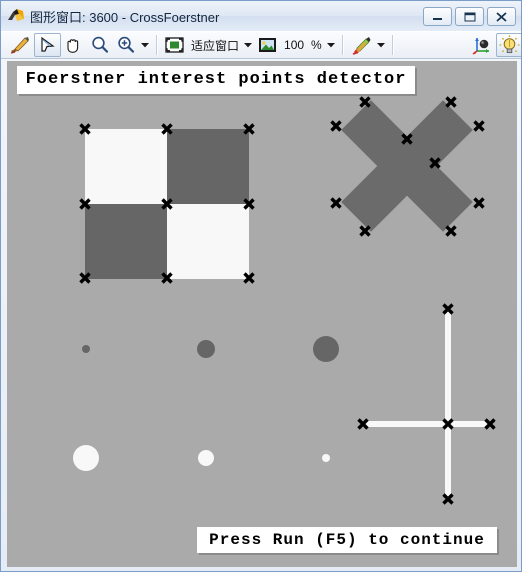  Describe the element at coordinates (74, 45) in the screenshot. I see `pan-button` at that location.